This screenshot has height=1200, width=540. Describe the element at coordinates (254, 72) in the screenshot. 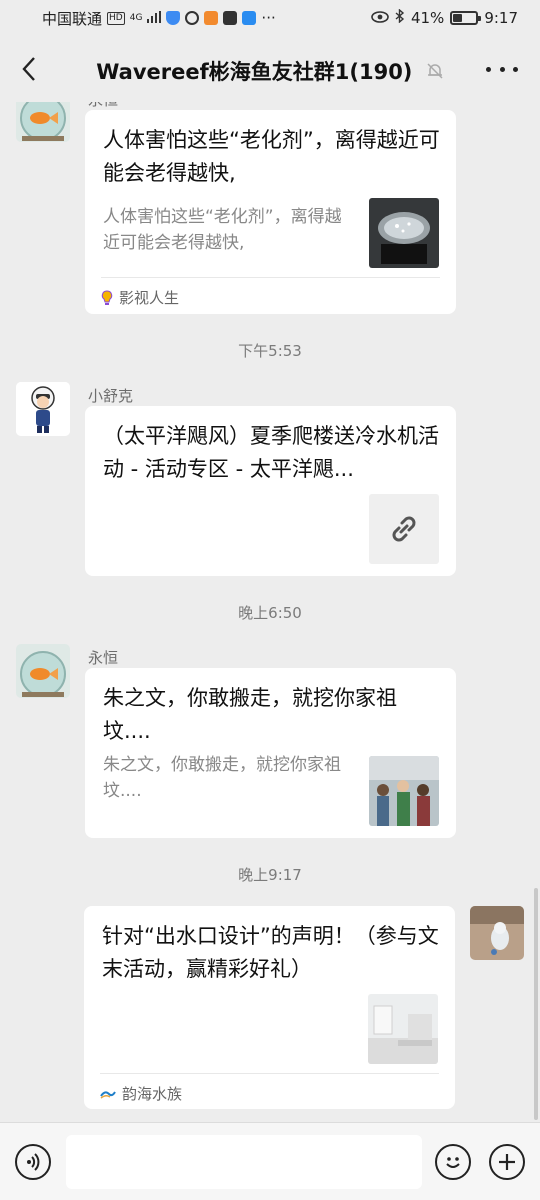

I see `group-name: Wavereef彬海鱼友社群1(190)` at that location.